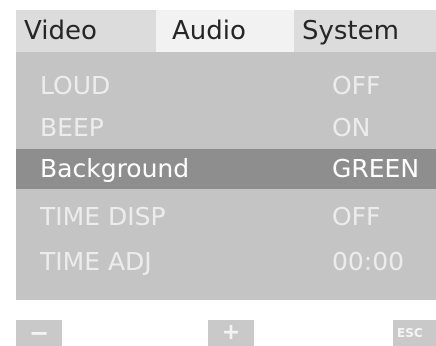 The height and width of the screenshot is (346, 436). Describe the element at coordinates (39, 333) in the screenshot. I see `minus-button: −` at that location.